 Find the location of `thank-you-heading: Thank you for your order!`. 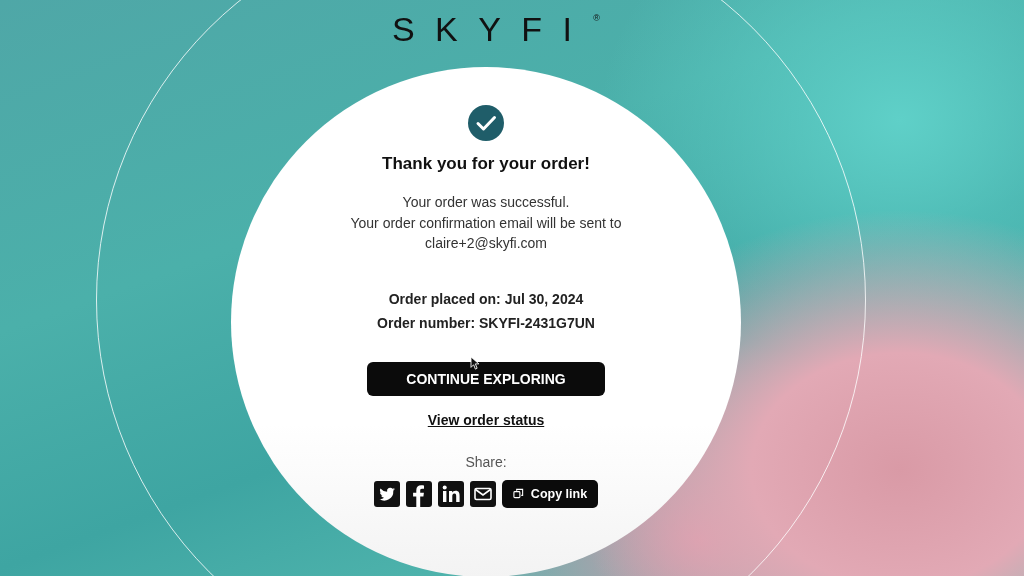

thank-you-heading: Thank you for your order! is located at coordinates (486, 164).